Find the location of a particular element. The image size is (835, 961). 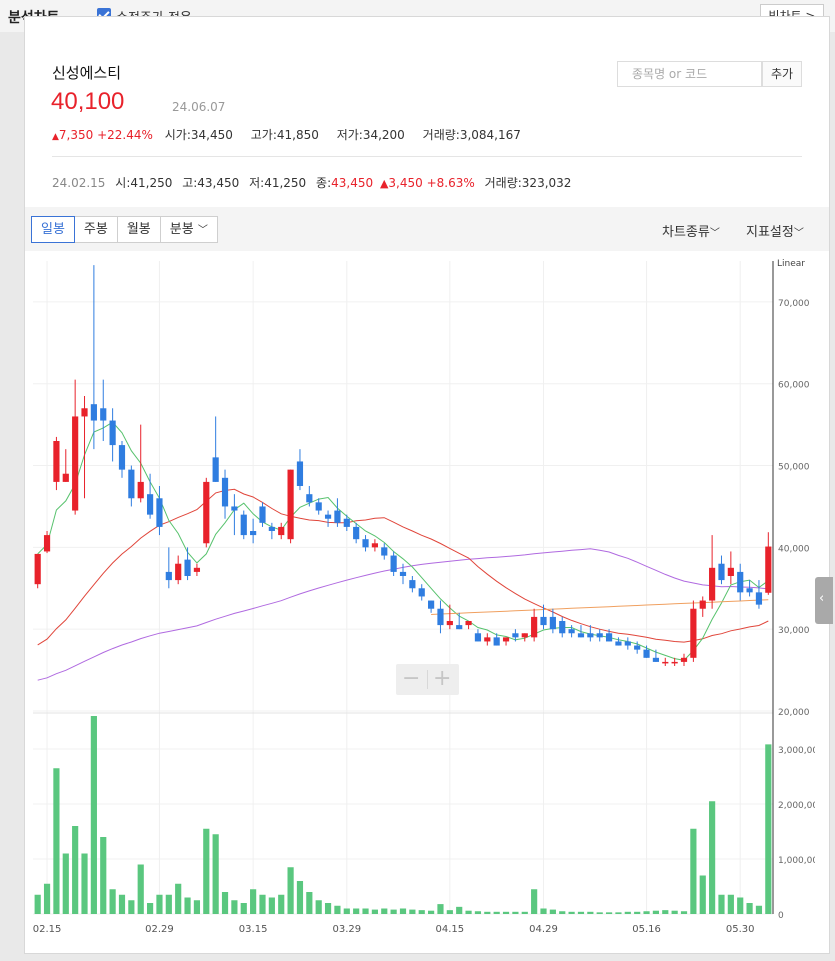

open-label: 시가 is located at coordinates (175, 135).